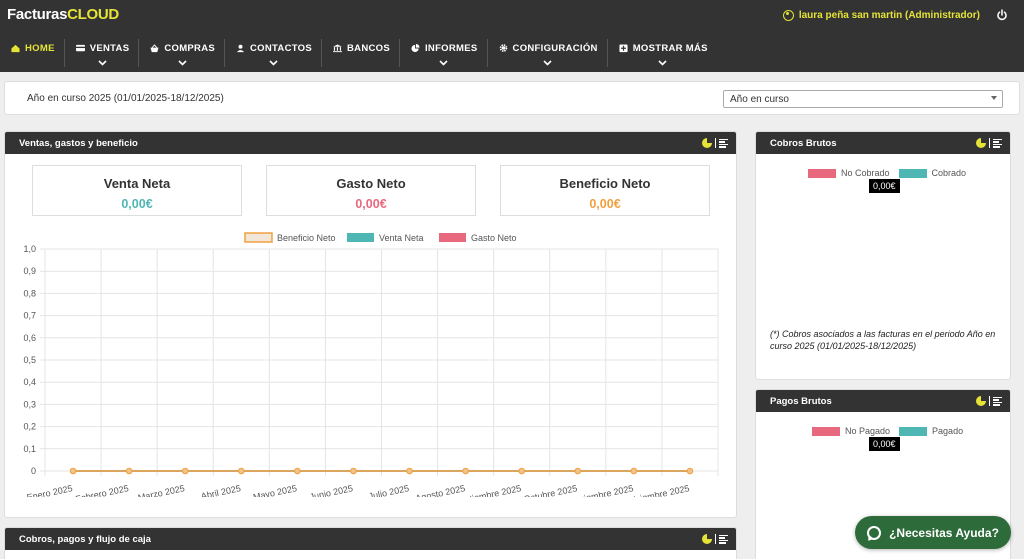  I want to click on legend-item: No Pagado, so click(851, 431).